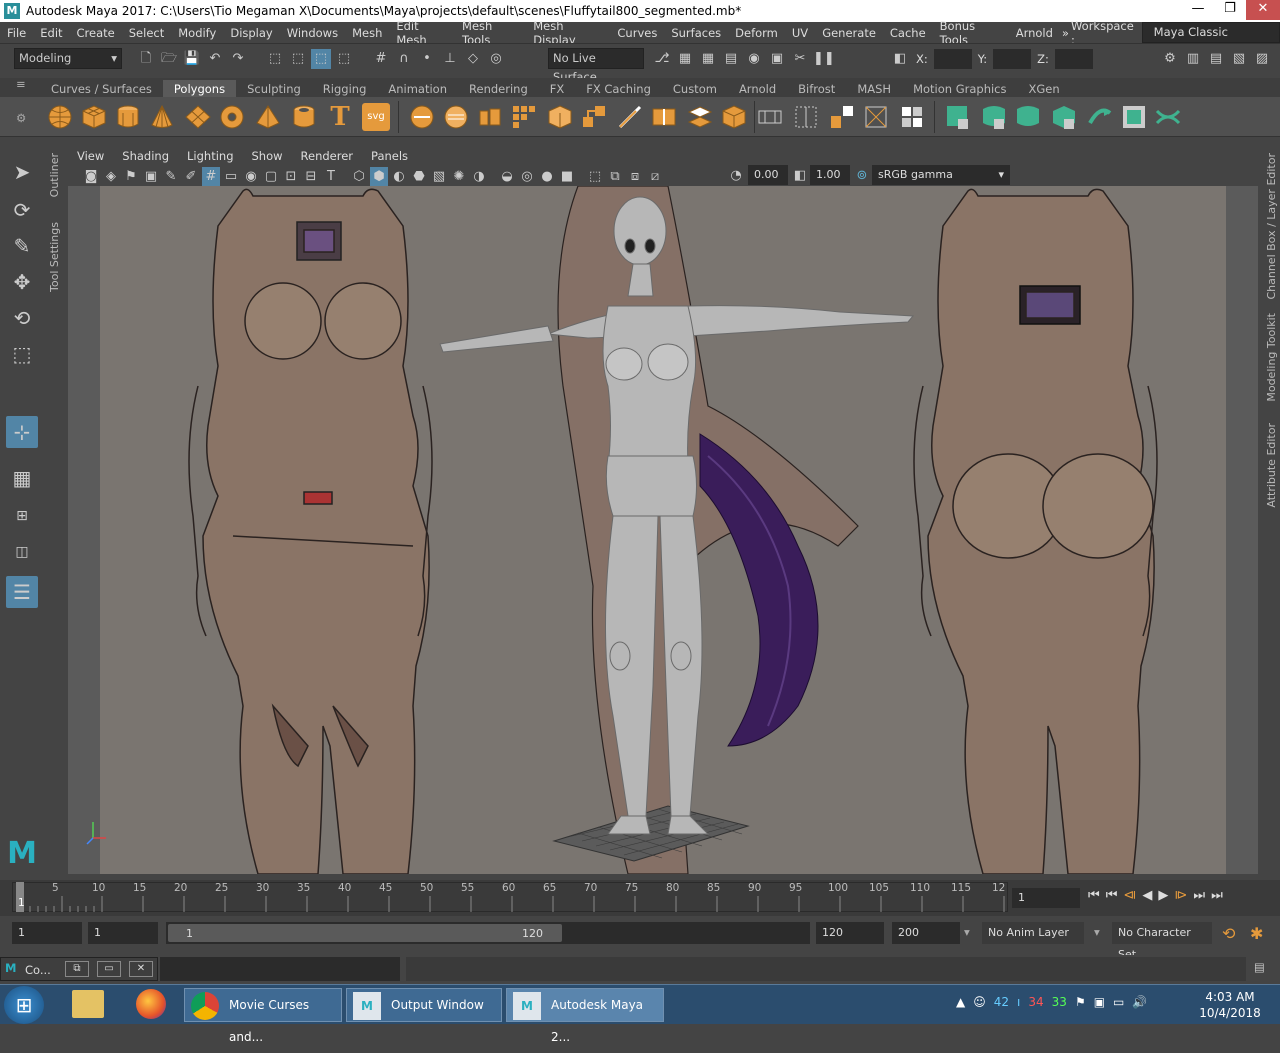 This screenshot has width=1280, height=1053. Describe the element at coordinates (527, 177) in the screenshot. I see `motion-blur-icon: ◎` at that location.